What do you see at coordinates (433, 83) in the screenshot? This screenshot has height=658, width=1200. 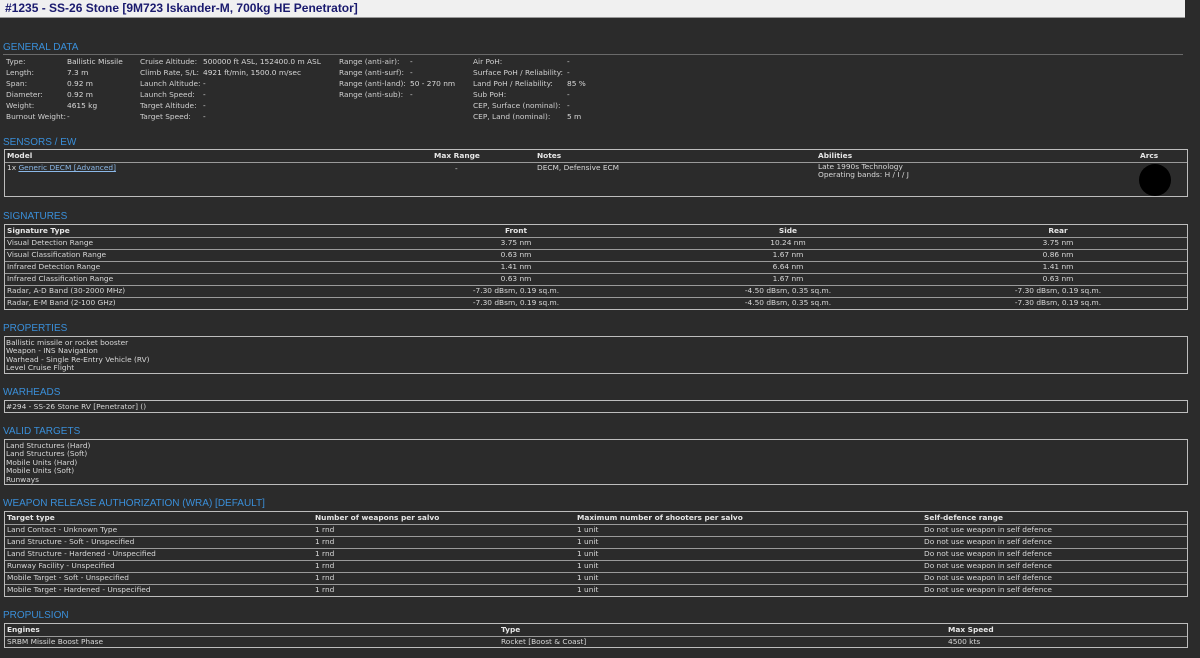 I see `general-field-value: 50 - 270 nm` at bounding box center [433, 83].